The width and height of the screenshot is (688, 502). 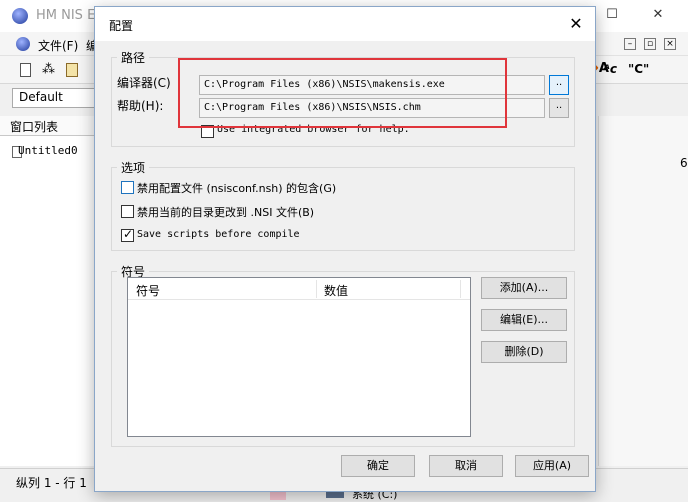 I want to click on compiler-browse-button: .., so click(x=559, y=85).